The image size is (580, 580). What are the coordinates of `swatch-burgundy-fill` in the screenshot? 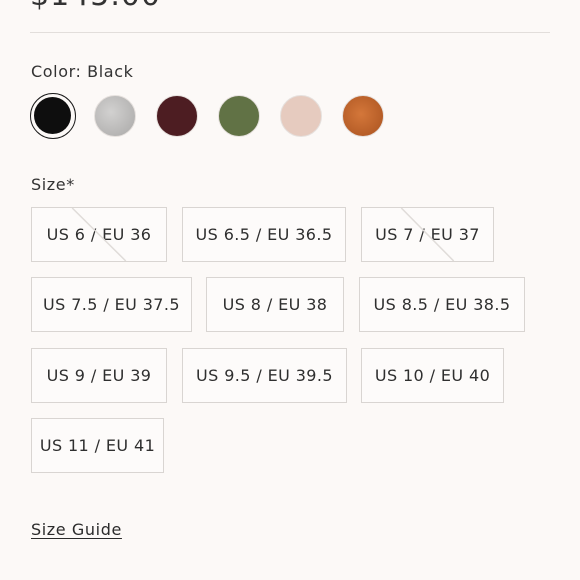 It's located at (177, 116).